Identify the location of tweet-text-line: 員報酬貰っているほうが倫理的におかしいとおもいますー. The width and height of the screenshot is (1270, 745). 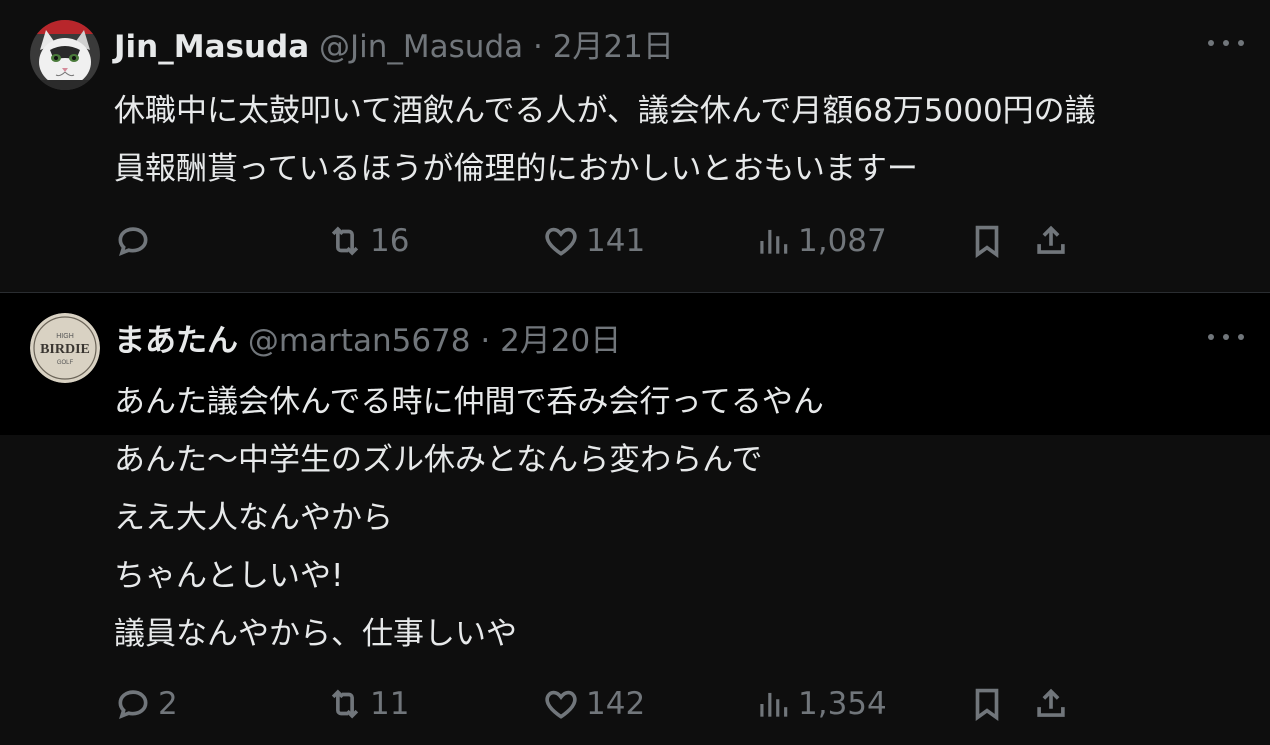
(516, 169).